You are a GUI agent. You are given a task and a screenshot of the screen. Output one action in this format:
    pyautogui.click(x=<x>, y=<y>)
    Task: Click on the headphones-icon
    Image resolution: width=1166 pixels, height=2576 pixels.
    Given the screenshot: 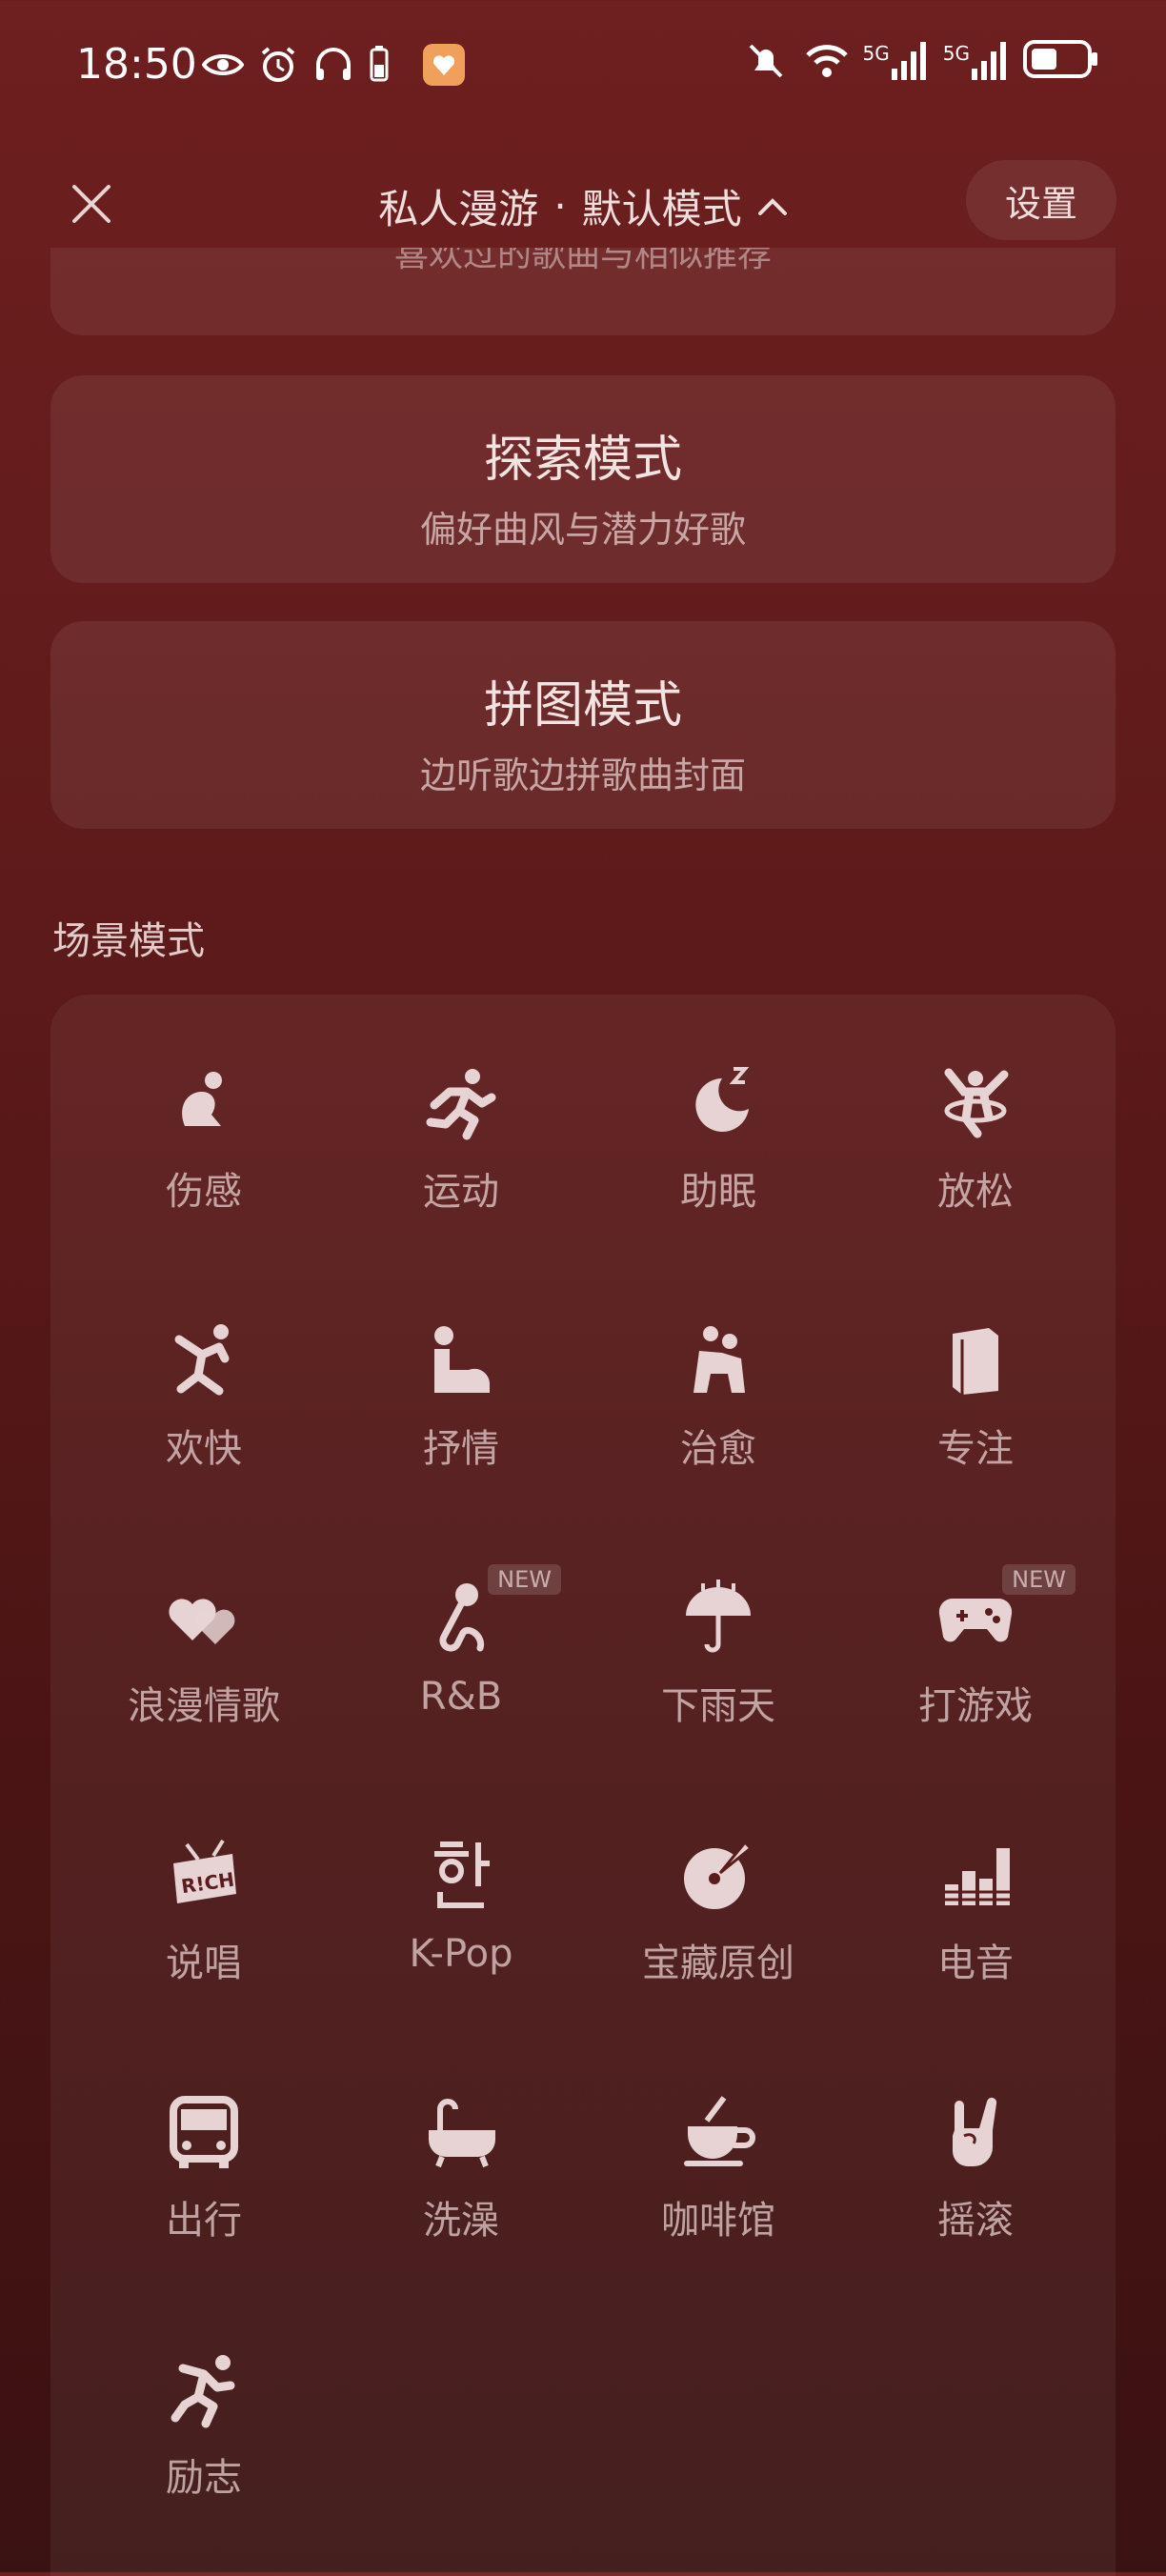 What is the action you would take?
    pyautogui.click(x=333, y=65)
    